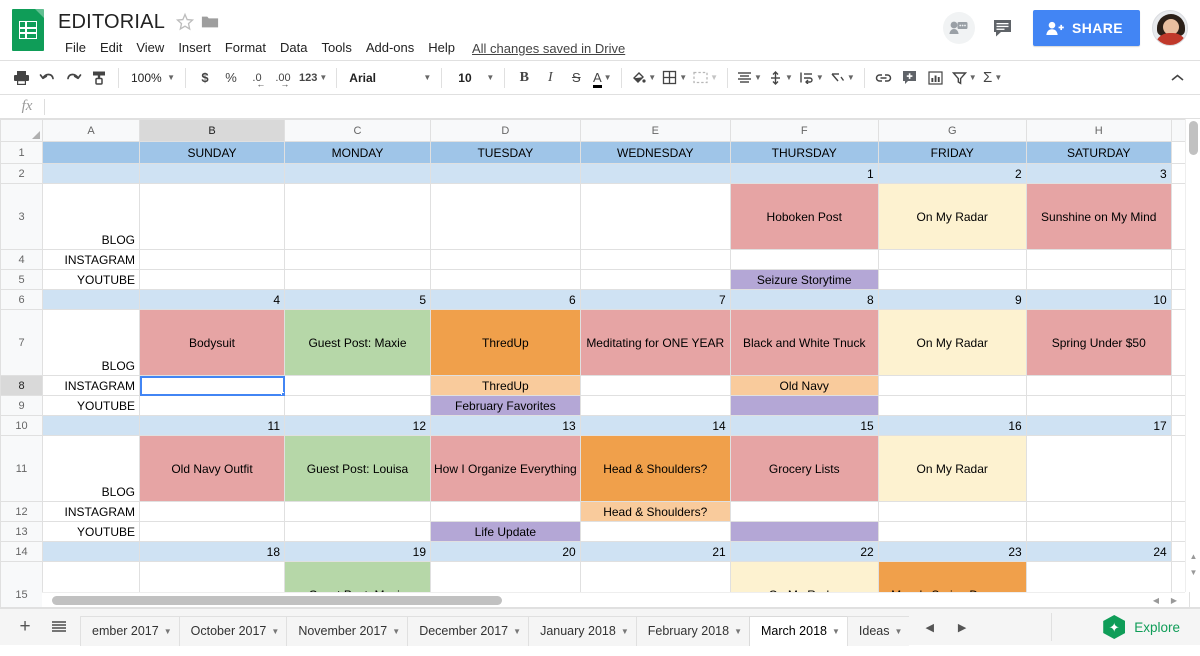 The height and width of the screenshot is (656, 1200). I want to click on date-cell: 6, so click(505, 299).